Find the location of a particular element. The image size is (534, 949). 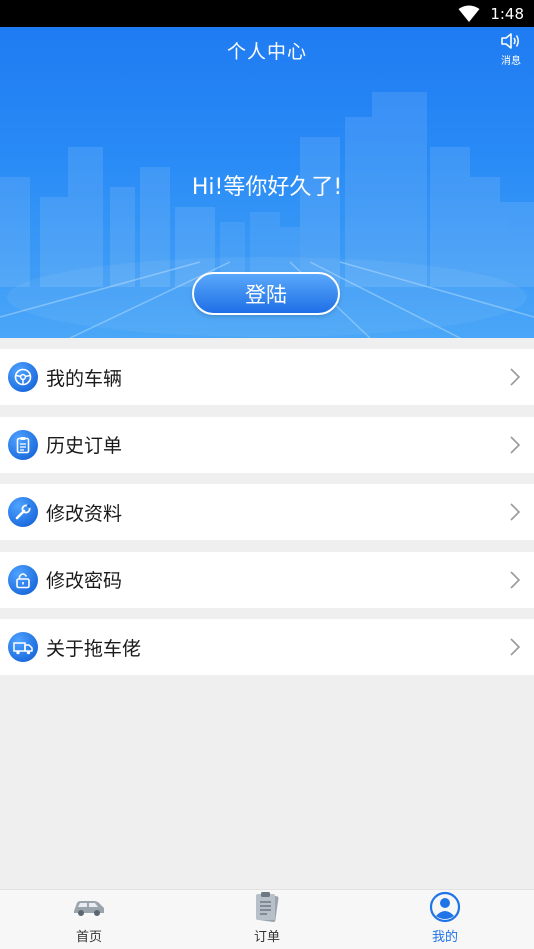

status-bar: 1:48 is located at coordinates (267, 13).